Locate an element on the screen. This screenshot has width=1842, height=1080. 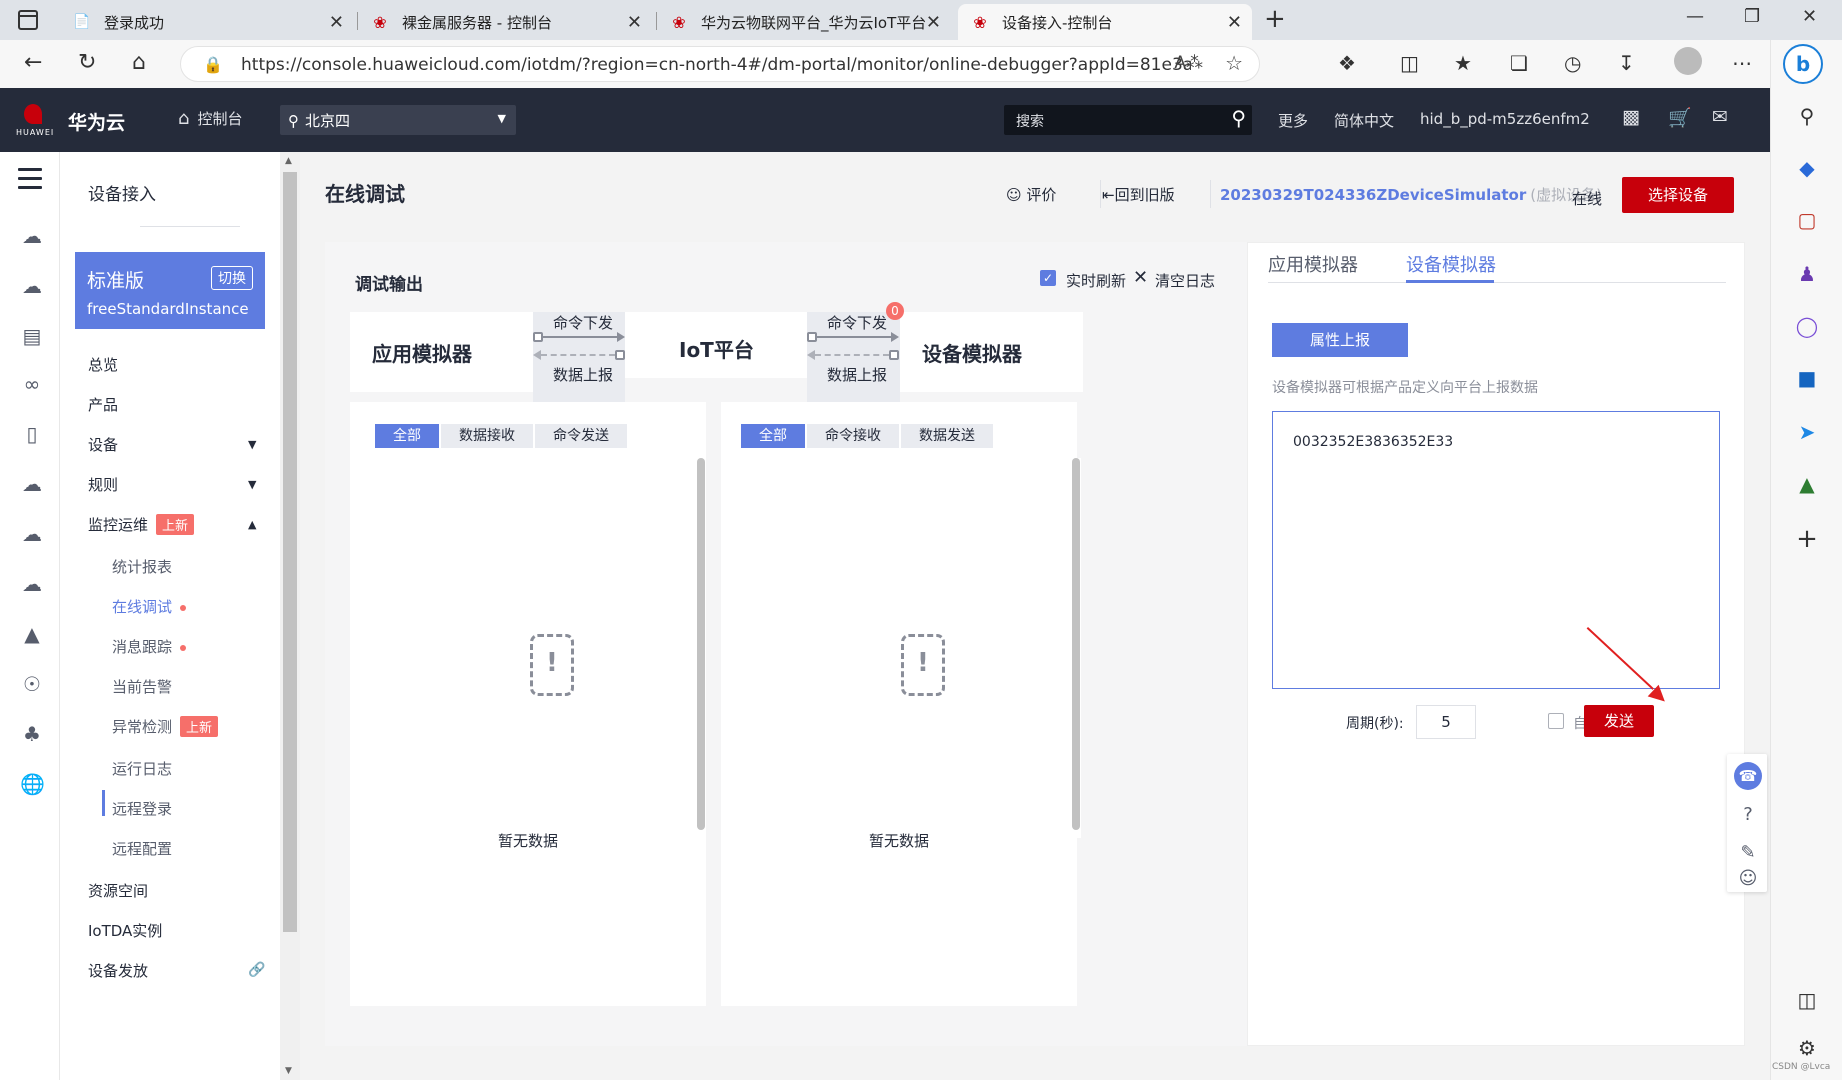
sidebar-item-provisioning: 设备发放 is located at coordinates (118, 970).